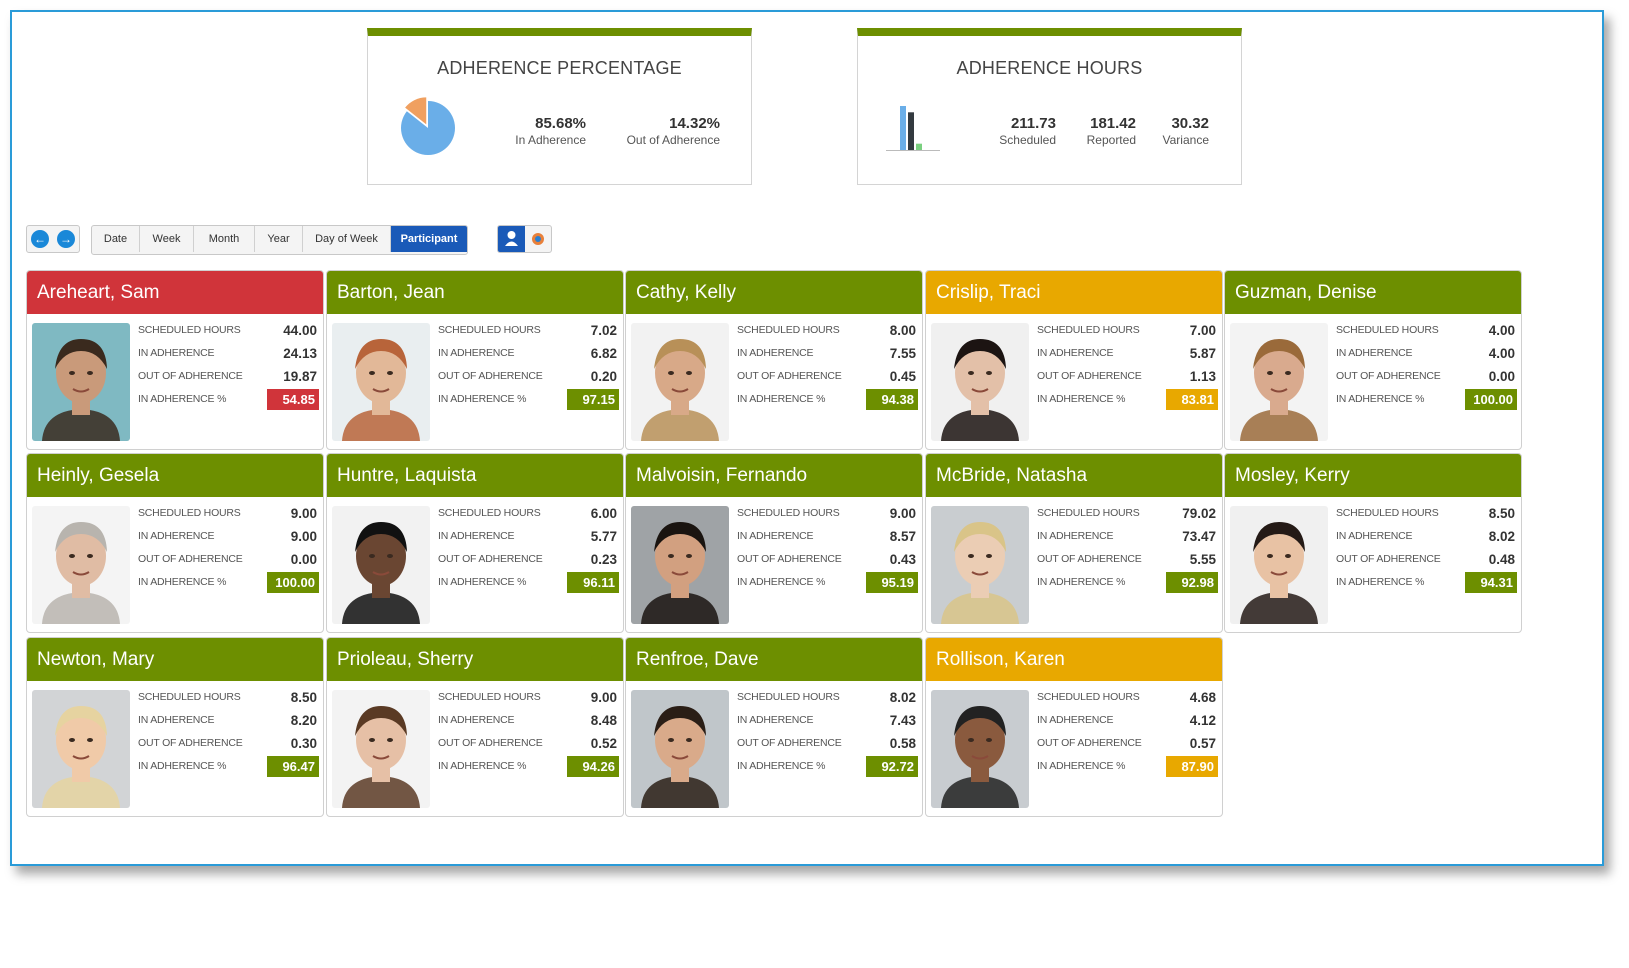 This screenshot has height=968, width=1629. I want to click on view-toggle-group, so click(524, 239).